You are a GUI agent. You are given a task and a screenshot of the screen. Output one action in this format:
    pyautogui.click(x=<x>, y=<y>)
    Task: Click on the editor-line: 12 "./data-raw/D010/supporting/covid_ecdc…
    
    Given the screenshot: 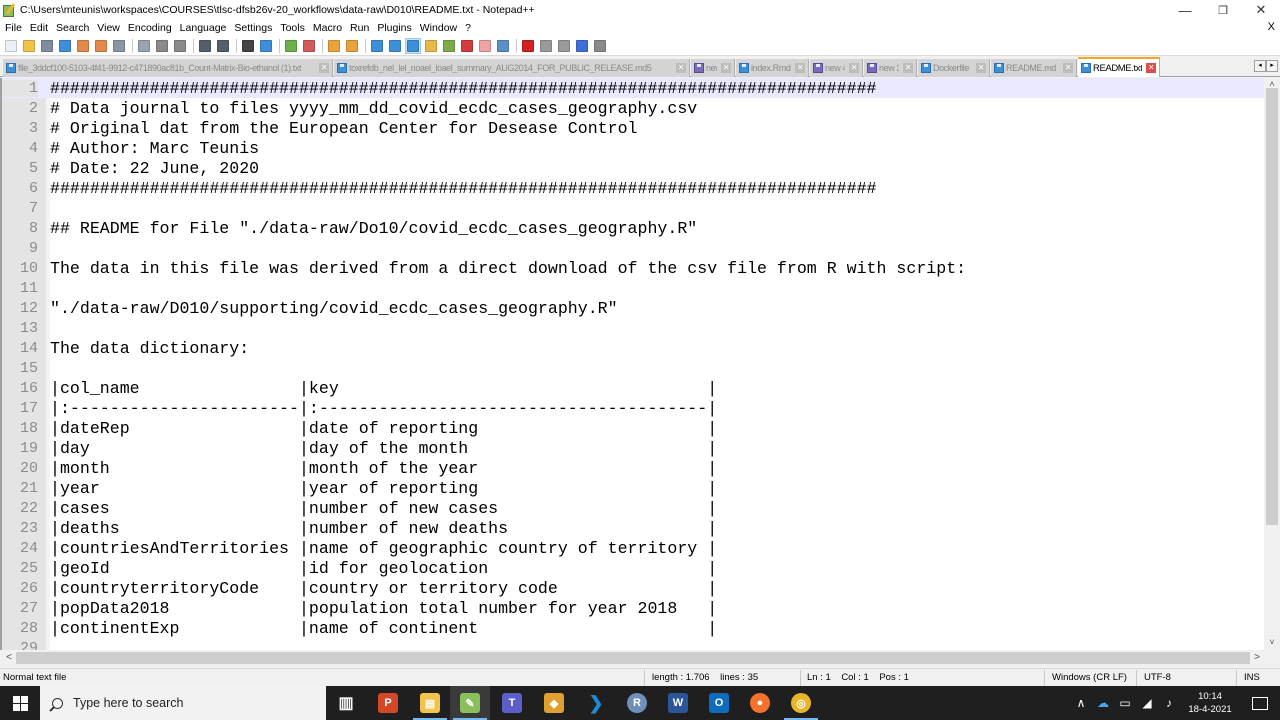 What is the action you would take?
    pyautogui.click(x=634, y=308)
    